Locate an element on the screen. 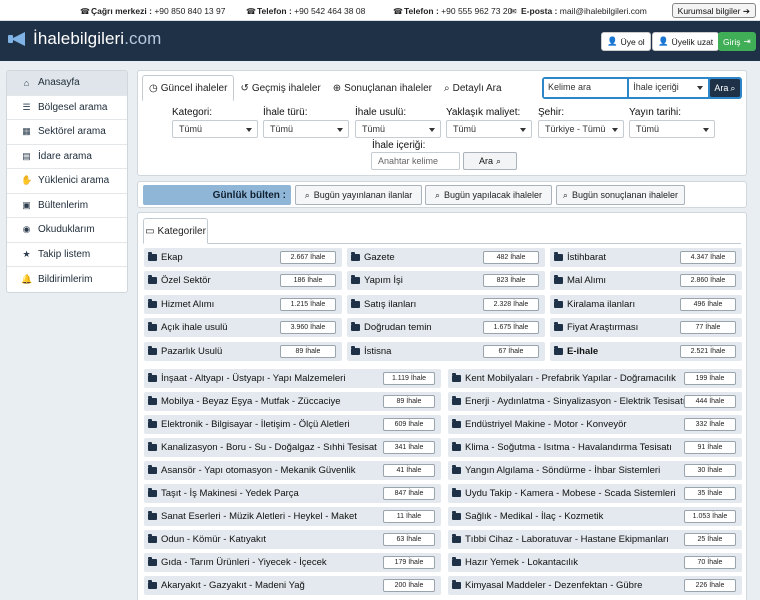  city-select: Türkiye - Tümü is located at coordinates (581, 129).